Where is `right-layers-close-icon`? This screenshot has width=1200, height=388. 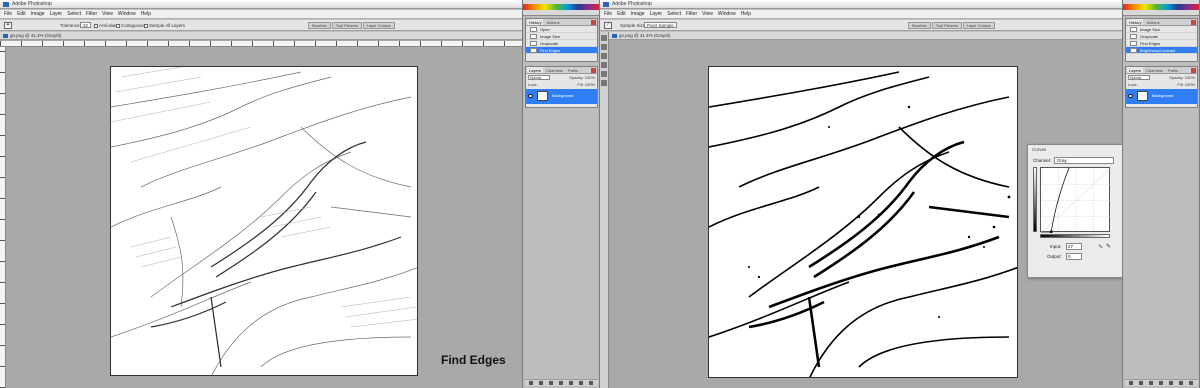
right-layers-close-icon is located at coordinates (1193, 70).